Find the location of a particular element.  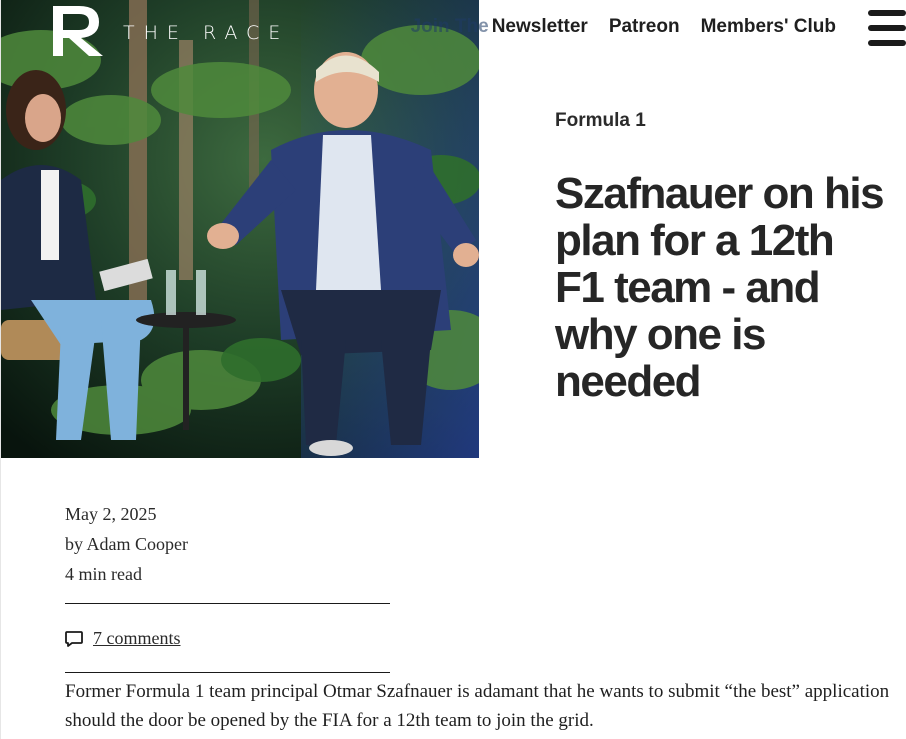

nav-members-club: Members' Club is located at coordinates (768, 27).